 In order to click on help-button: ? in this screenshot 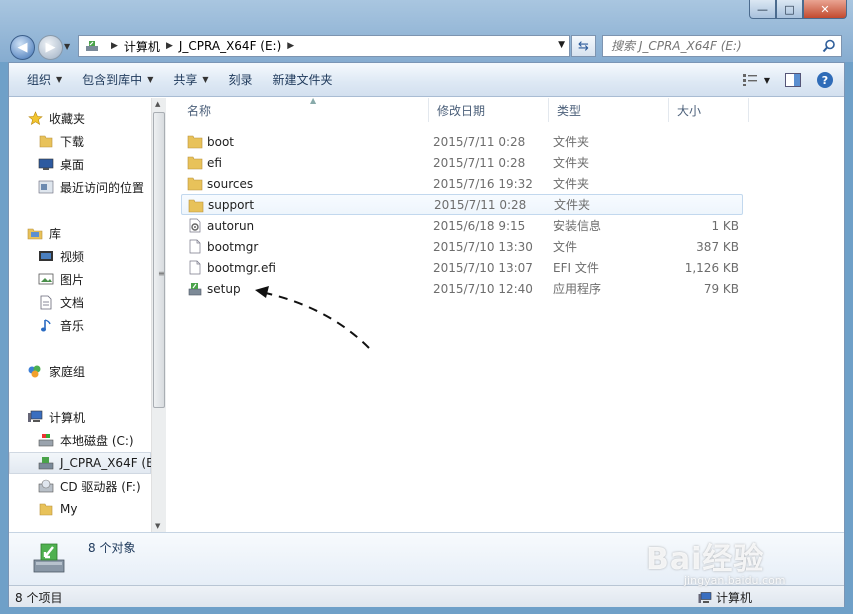, I will do `click(825, 80)`.